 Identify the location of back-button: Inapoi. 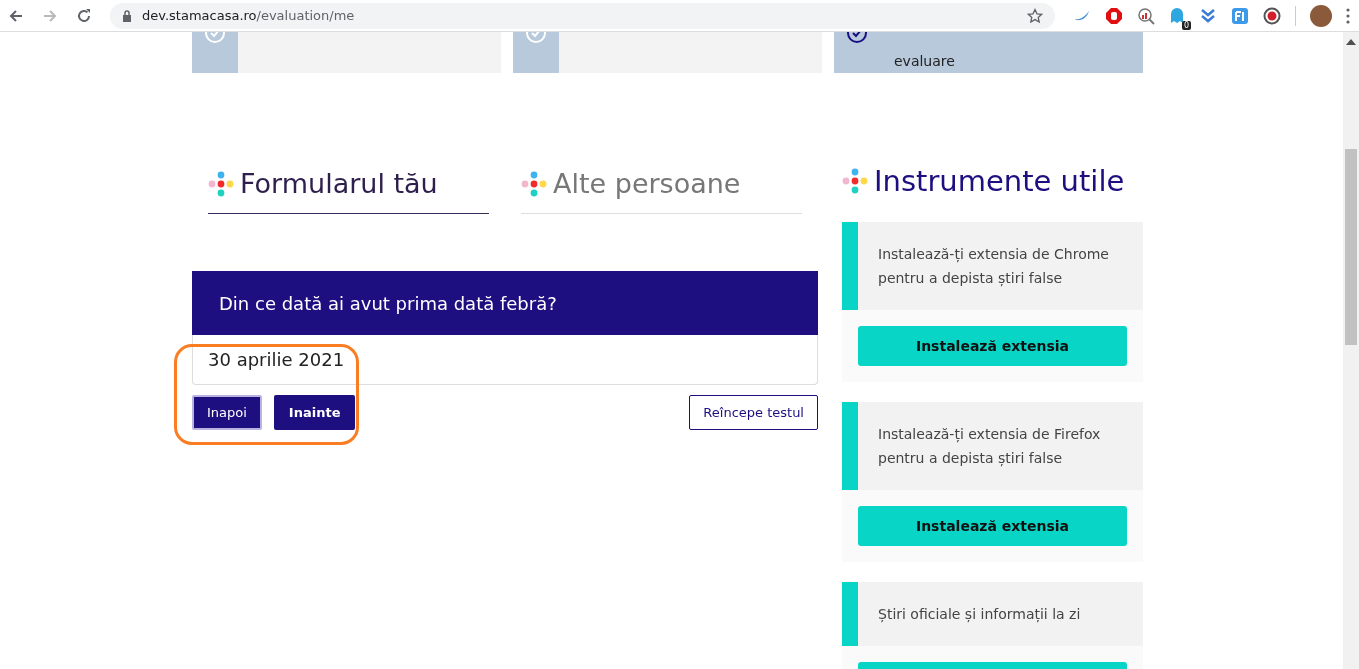
(227, 412).